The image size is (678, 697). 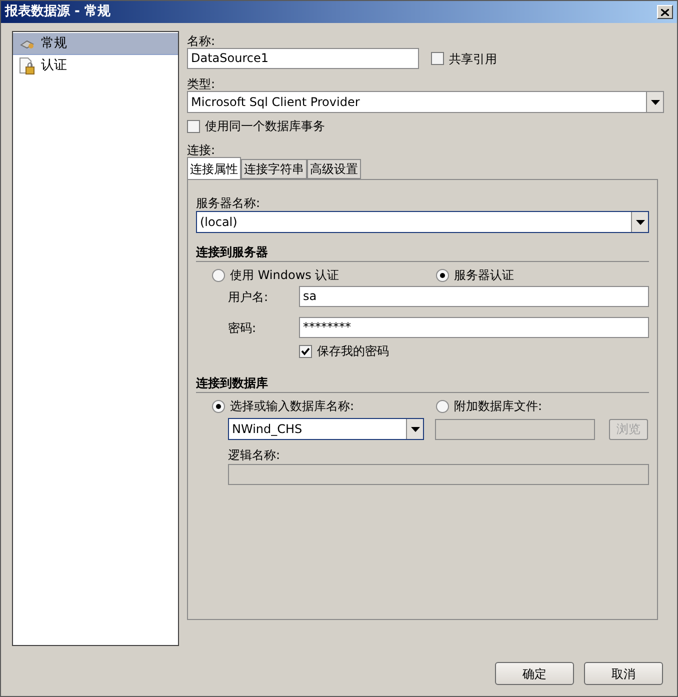 What do you see at coordinates (229, 203) in the screenshot?
I see `field-label: 服务器名称:` at bounding box center [229, 203].